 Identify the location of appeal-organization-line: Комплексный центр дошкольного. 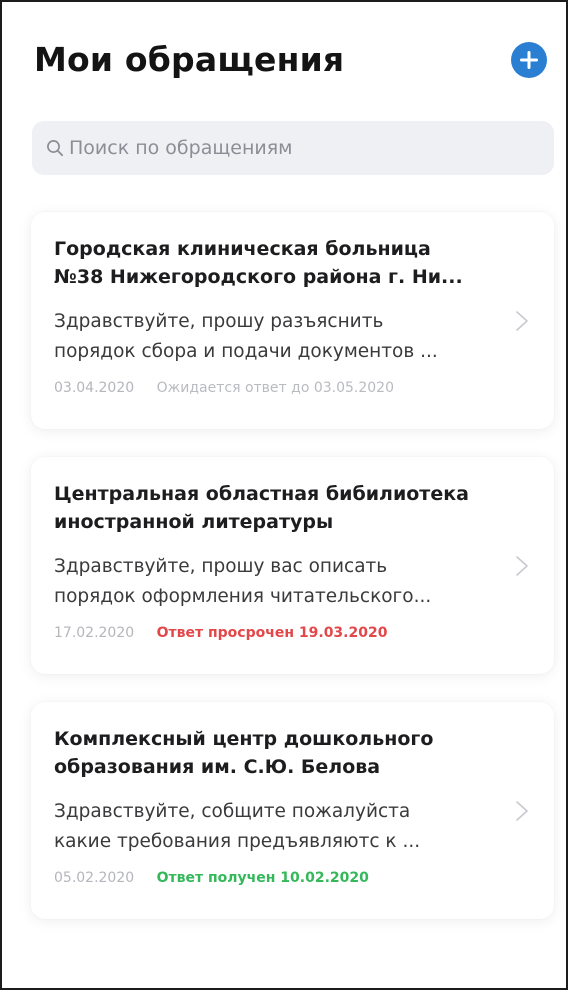
(244, 739).